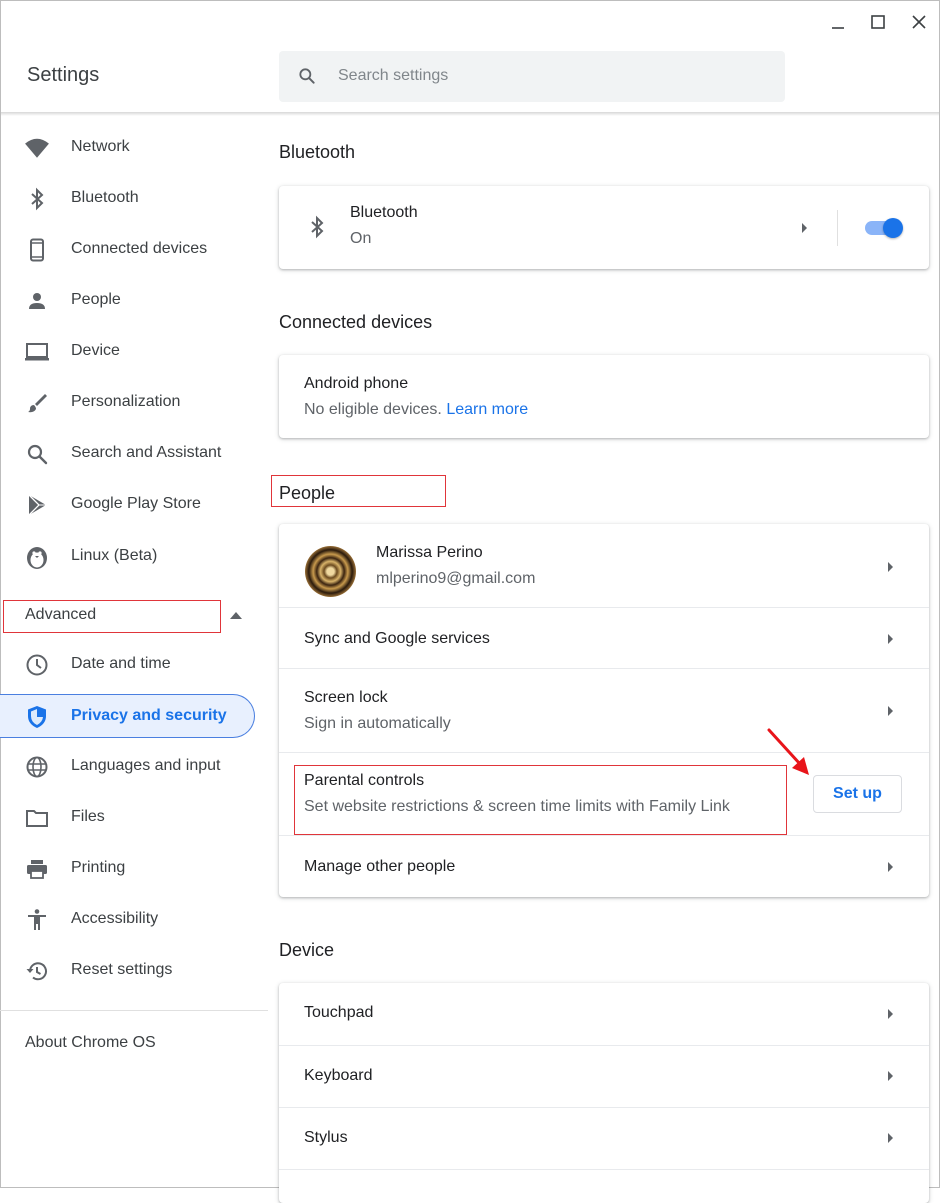  I want to click on header-shadow, so click(470, 114).